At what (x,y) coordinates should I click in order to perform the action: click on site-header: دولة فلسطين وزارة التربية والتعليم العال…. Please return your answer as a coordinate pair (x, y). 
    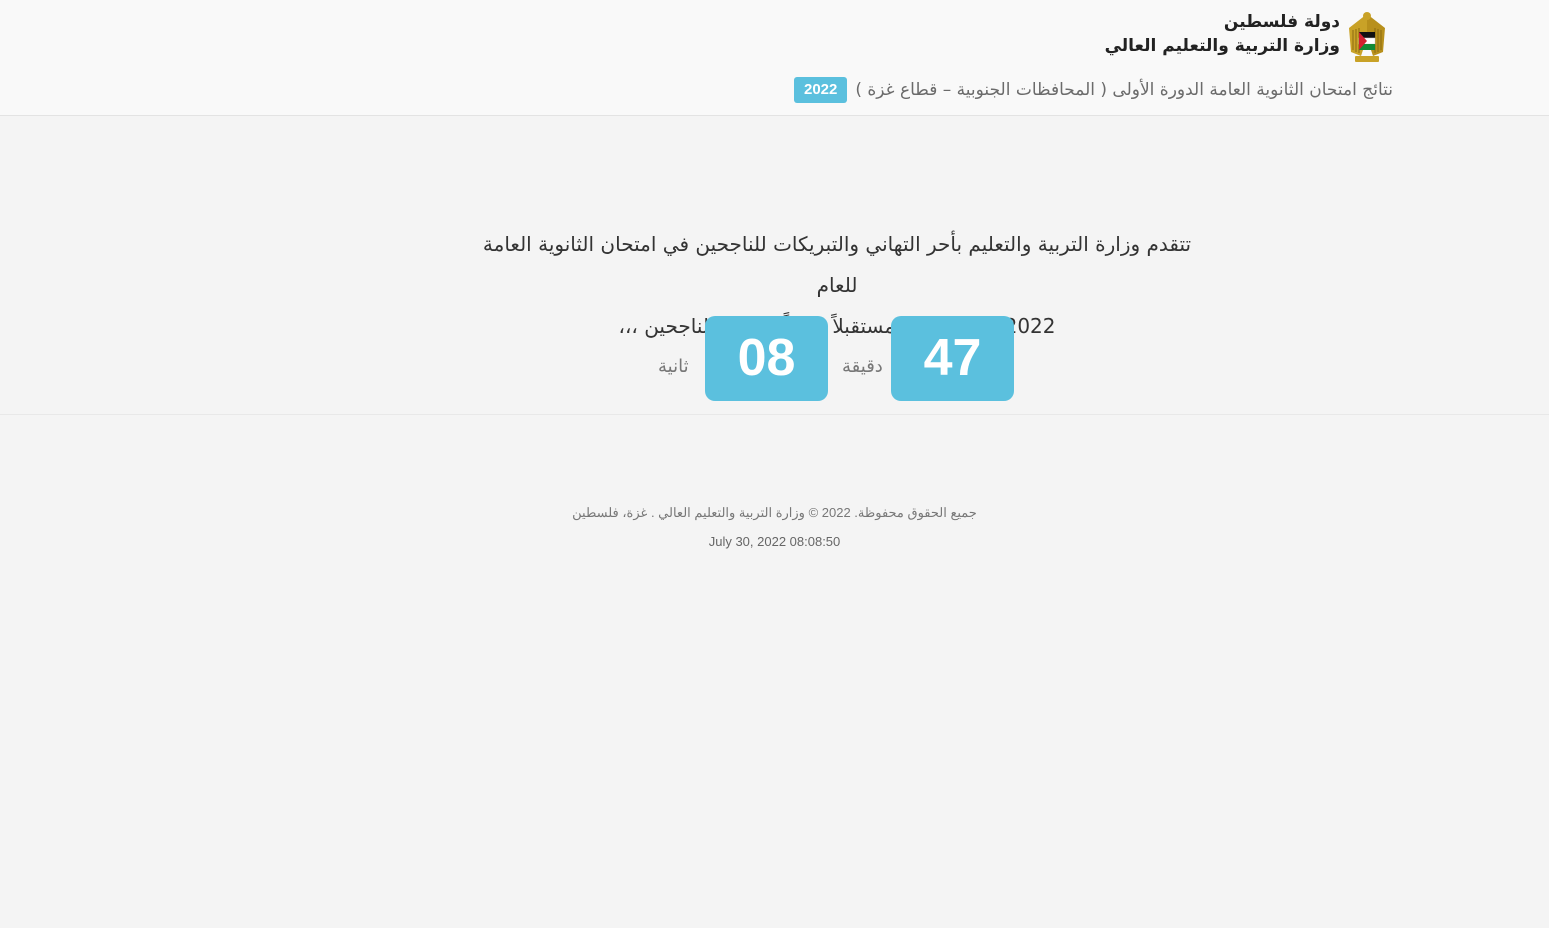
    Looking at the image, I should click on (774, 58).